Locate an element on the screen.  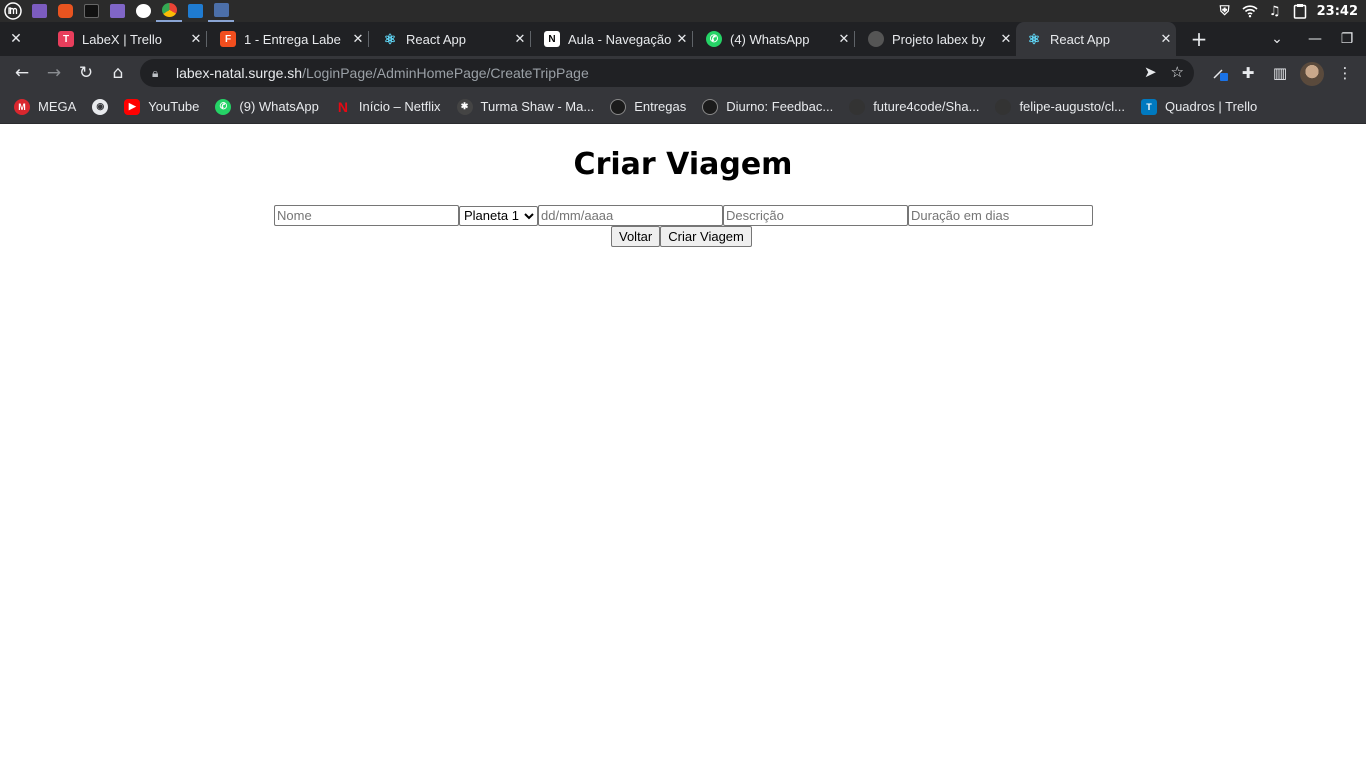
github-icon is located at coordinates (857, 106).